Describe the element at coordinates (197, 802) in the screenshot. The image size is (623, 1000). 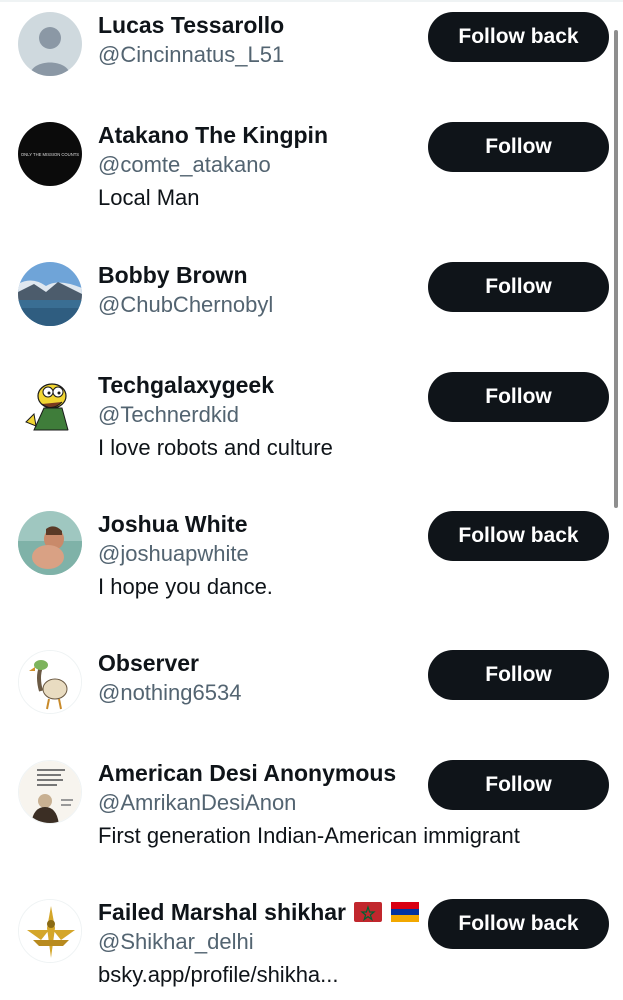
I see `account-handle: @AmrikanDesiAnon` at that location.